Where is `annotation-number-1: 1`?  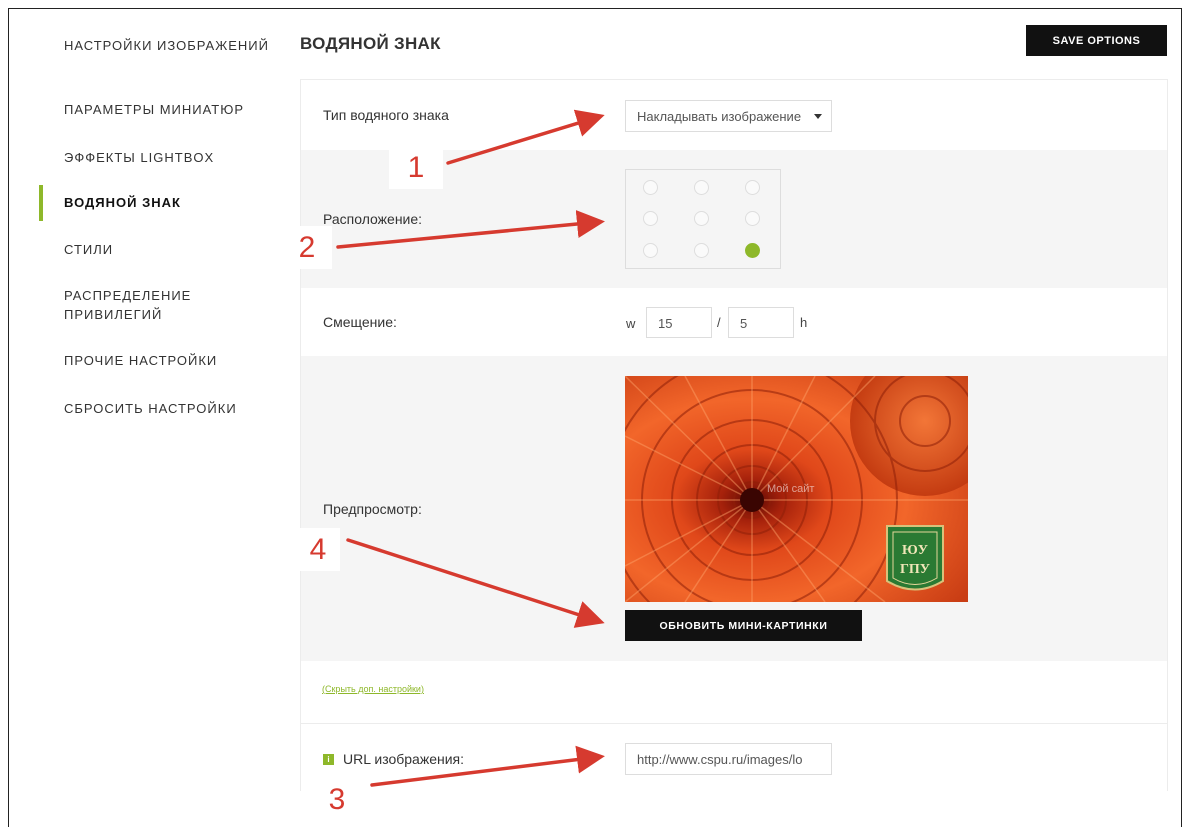 annotation-number-1: 1 is located at coordinates (416, 167).